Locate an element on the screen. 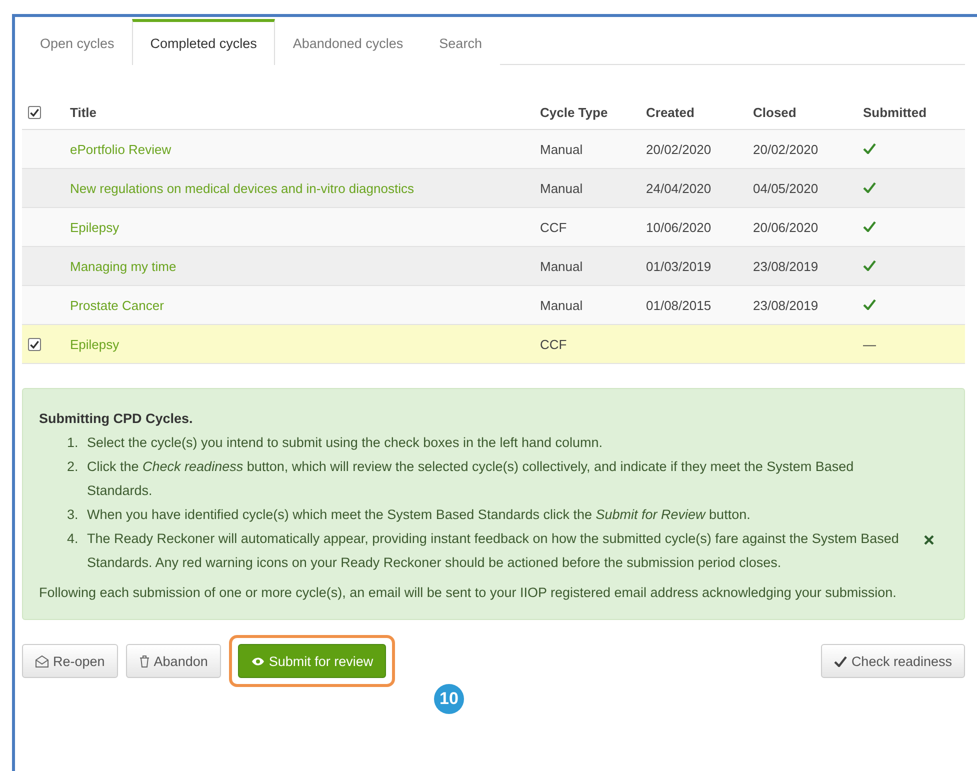 The width and height of the screenshot is (977, 771). tab: Open cycles is located at coordinates (77, 43).